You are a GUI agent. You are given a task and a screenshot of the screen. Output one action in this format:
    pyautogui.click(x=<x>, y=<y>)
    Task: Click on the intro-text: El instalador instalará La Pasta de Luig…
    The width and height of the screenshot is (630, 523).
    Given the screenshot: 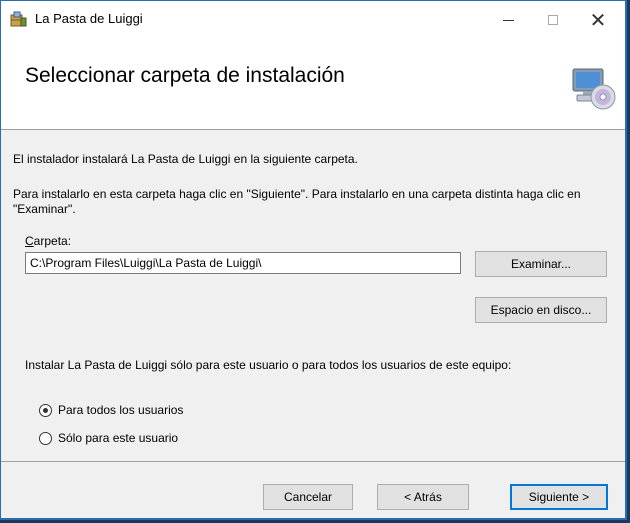 What is the action you would take?
    pyautogui.click(x=185, y=159)
    